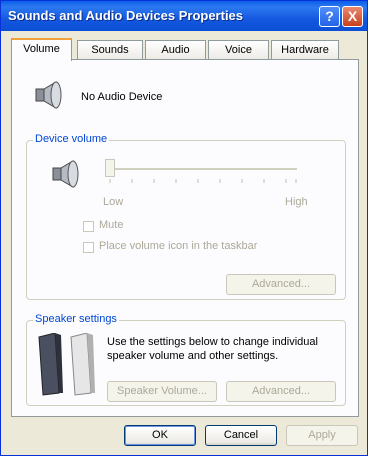 This screenshot has width=368, height=456. What do you see at coordinates (110, 168) in the screenshot?
I see `volume-slider-thumb` at bounding box center [110, 168].